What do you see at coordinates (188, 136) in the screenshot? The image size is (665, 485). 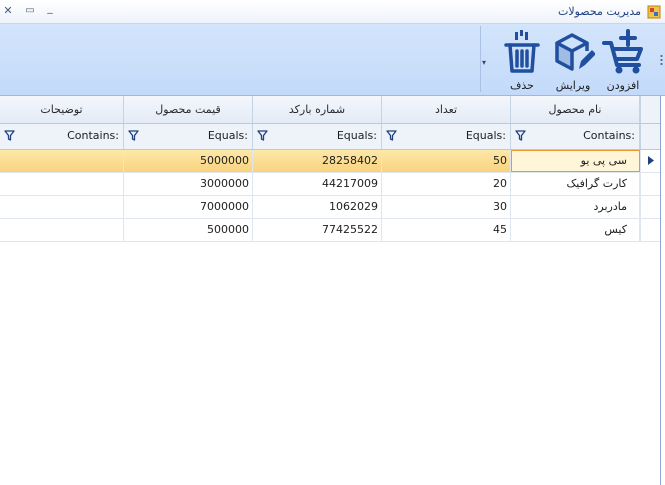 I see `filter-cell-price: Equals:` at bounding box center [188, 136].